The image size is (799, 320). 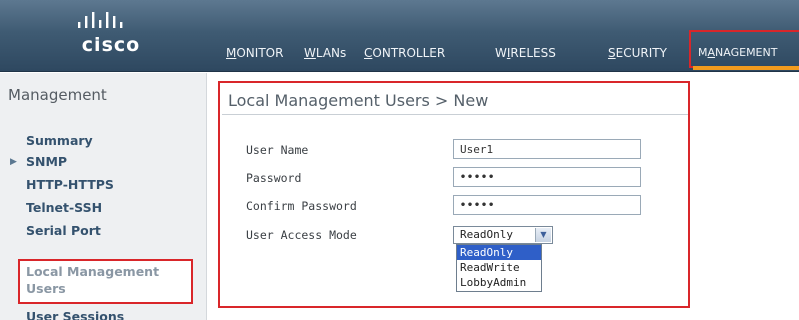 I want to click on cisco-logo: cisco, so click(x=116, y=38).